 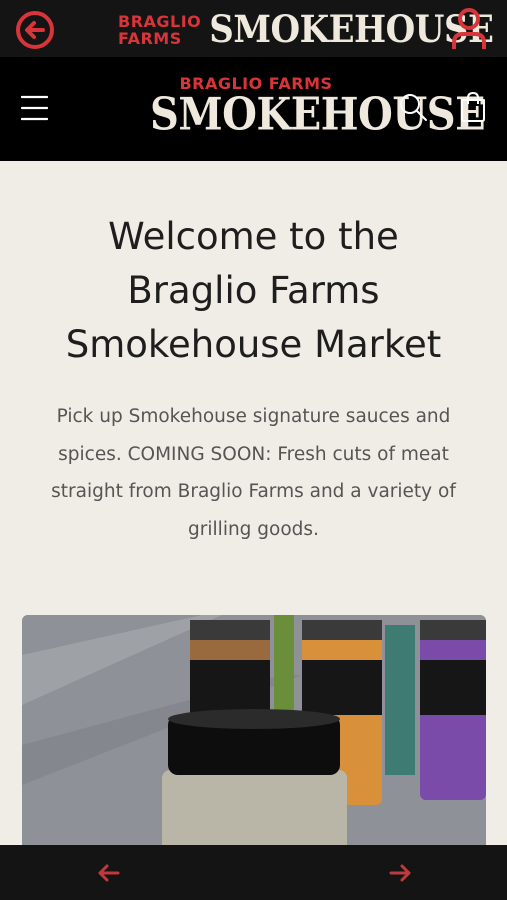 I want to click on menu-button, so click(x=34, y=108).